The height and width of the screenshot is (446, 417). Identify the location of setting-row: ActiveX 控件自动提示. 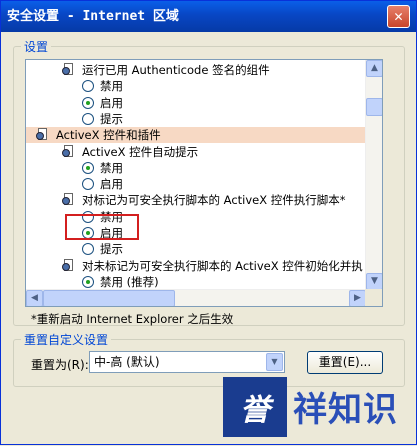
(130, 152).